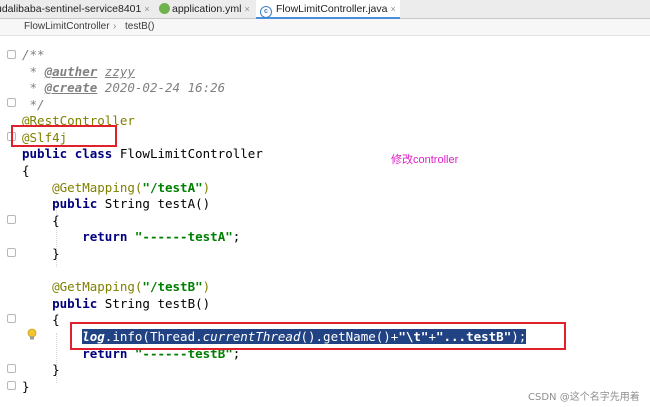  I want to click on breadcrumb-class: FlowLimitController, so click(67, 27).